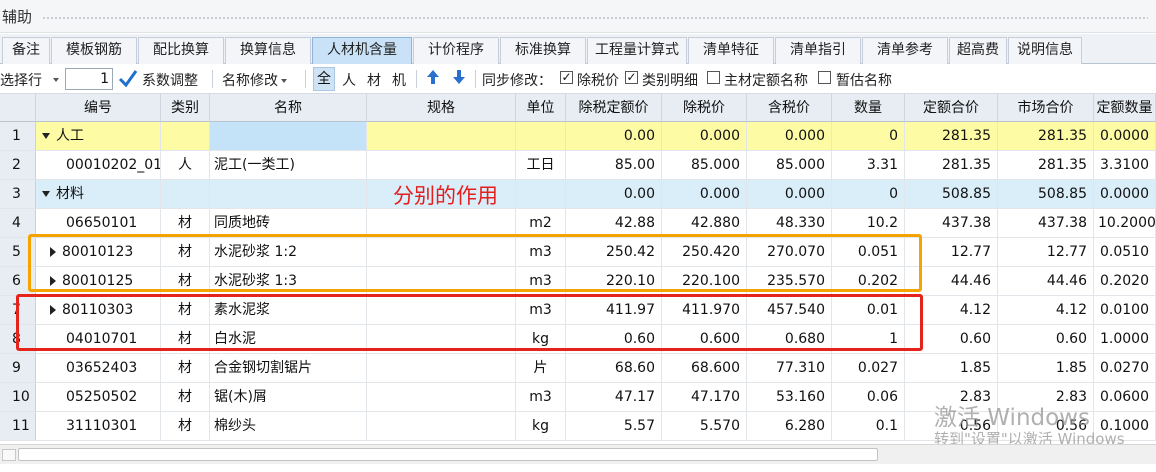 This screenshot has height=472, width=1156. What do you see at coordinates (541, 108) in the screenshot?
I see `column-header: 单位` at bounding box center [541, 108].